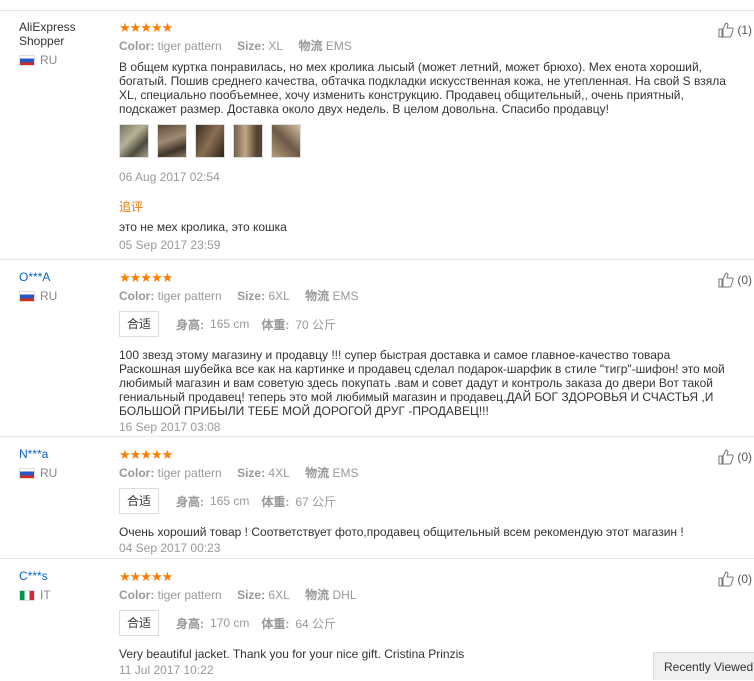  Describe the element at coordinates (169, 177) in the screenshot. I see `review-date: 06 Aug 2017 02:54` at that location.